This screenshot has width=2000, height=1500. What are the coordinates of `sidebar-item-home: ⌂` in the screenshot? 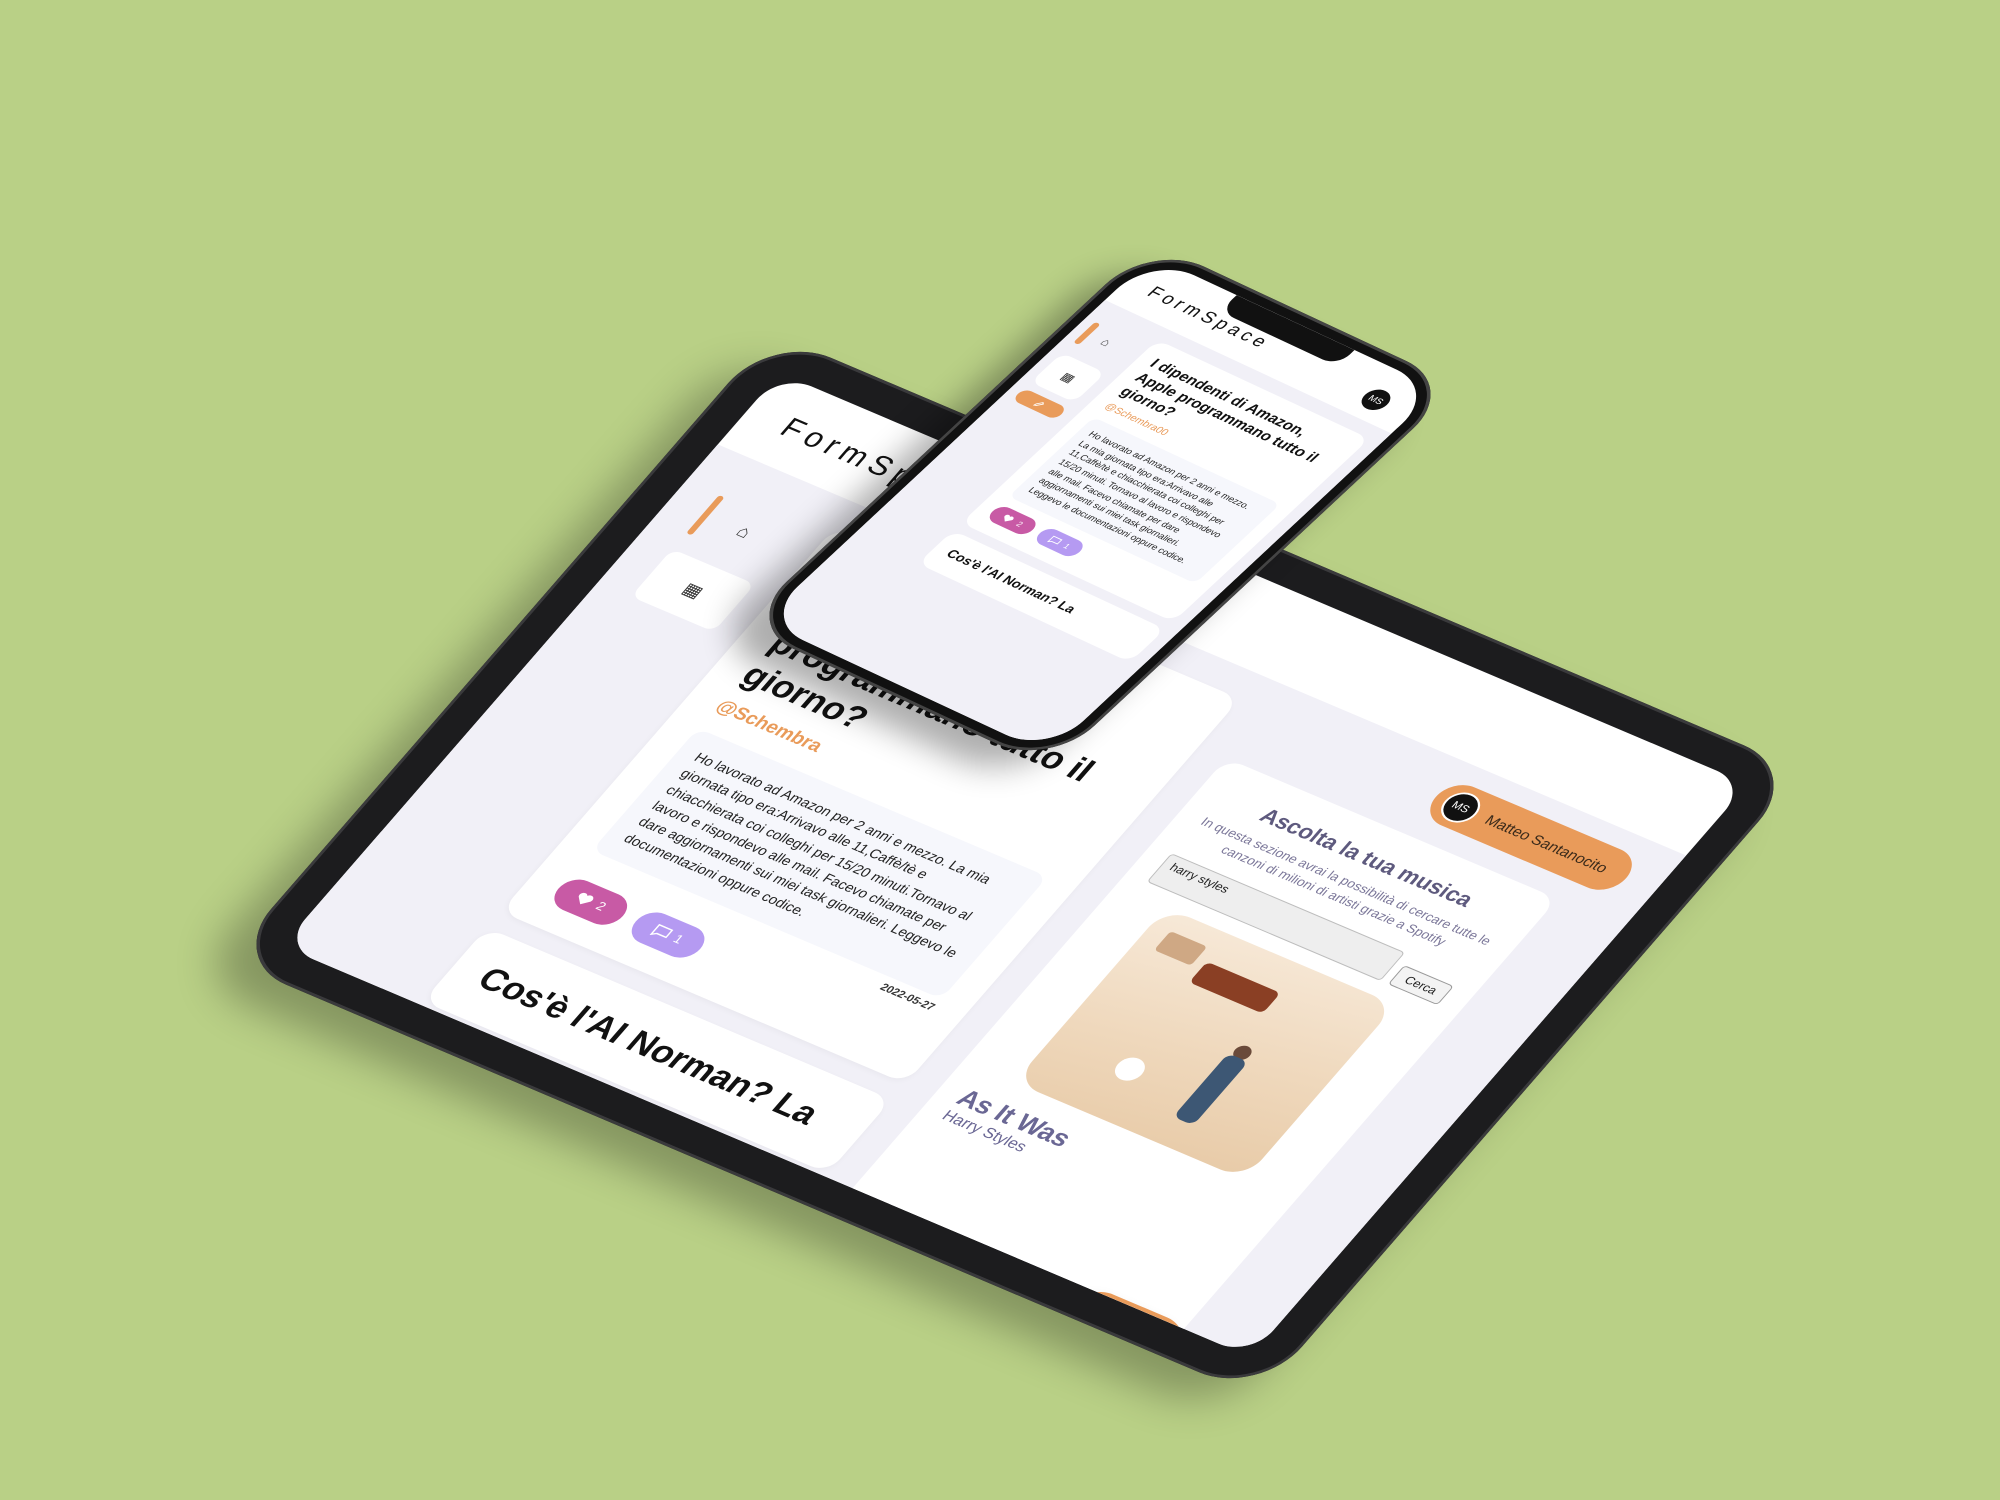 It's located at (1106, 342).